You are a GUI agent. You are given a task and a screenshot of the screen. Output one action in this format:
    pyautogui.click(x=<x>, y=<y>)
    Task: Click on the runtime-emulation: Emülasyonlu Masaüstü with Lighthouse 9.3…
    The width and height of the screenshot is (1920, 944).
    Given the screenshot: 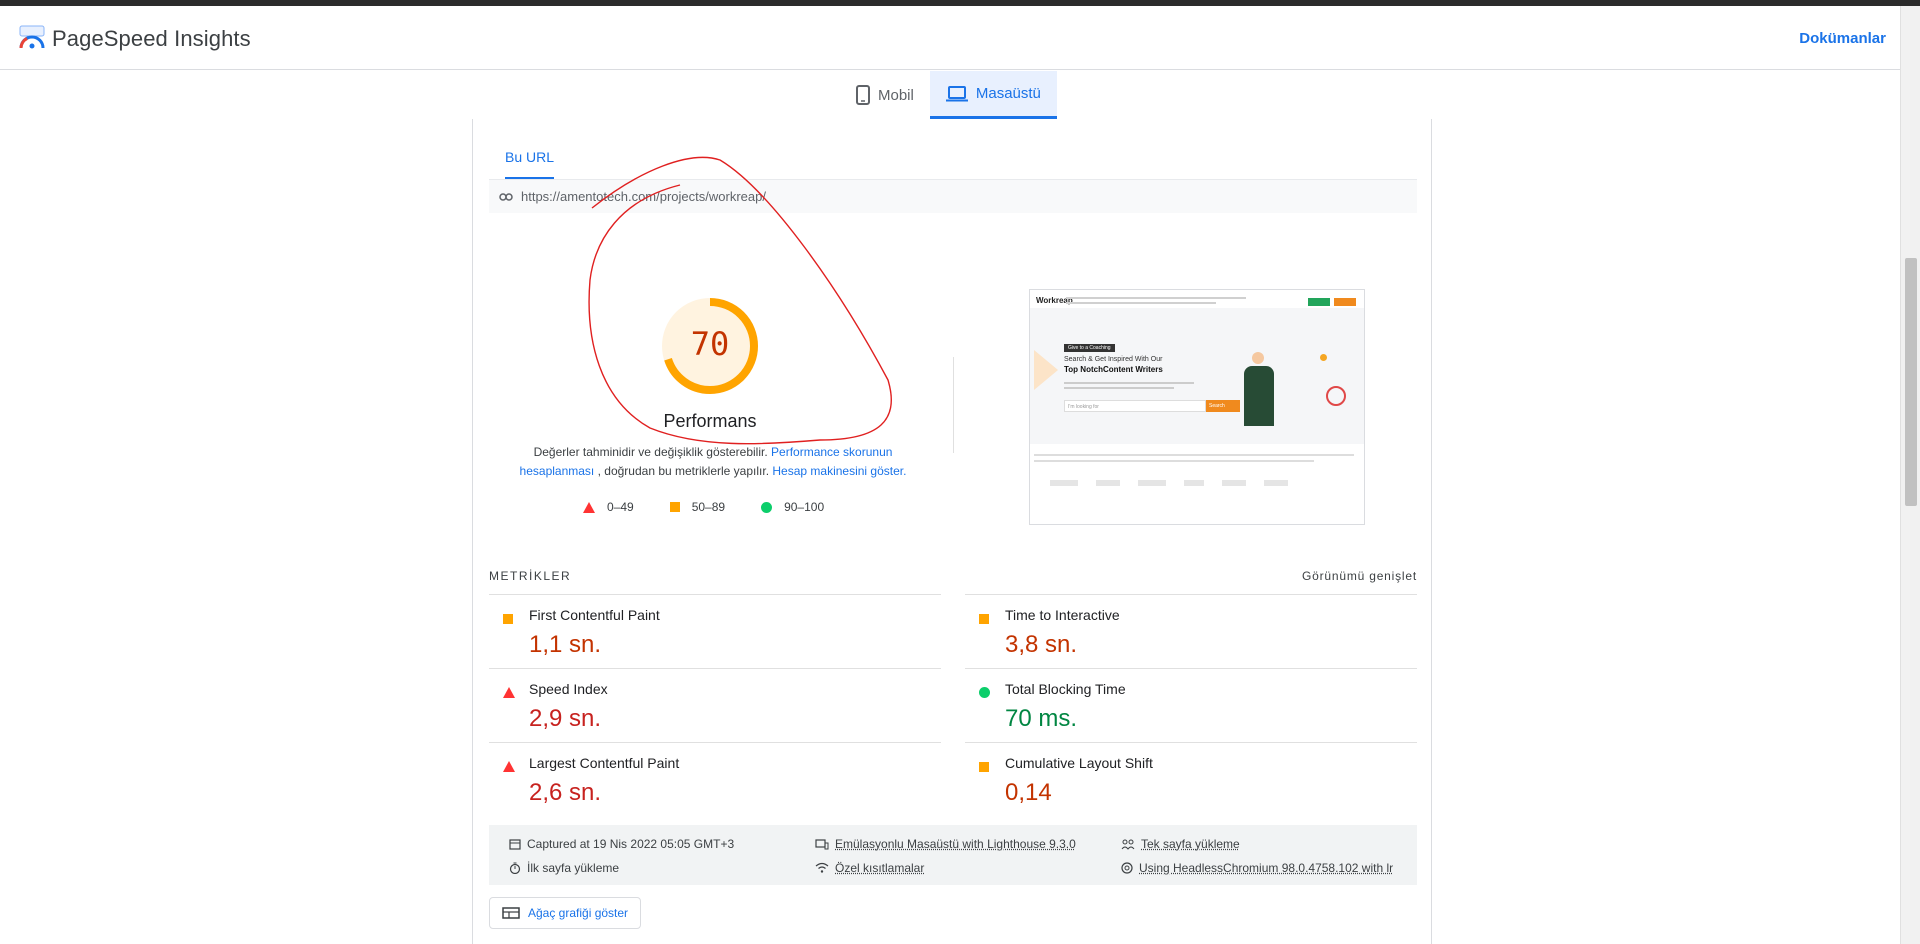 What is the action you would take?
    pyautogui.click(x=945, y=844)
    